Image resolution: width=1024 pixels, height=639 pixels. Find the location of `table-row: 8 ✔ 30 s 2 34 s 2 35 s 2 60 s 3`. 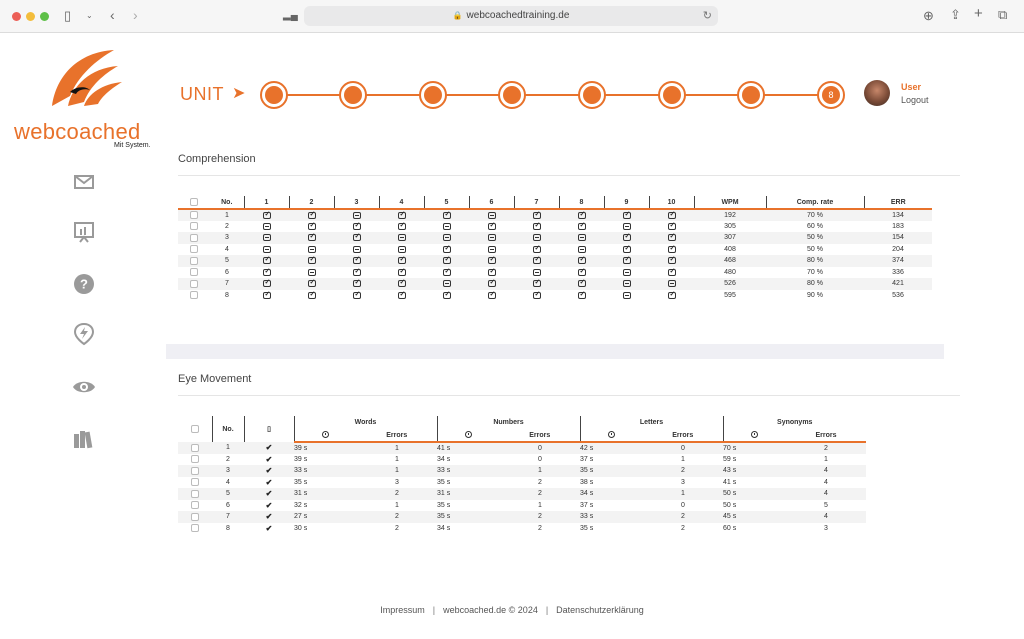

table-row: 8 ✔ 30 s 2 34 s 2 35 s 2 60 s 3 is located at coordinates (522, 529).